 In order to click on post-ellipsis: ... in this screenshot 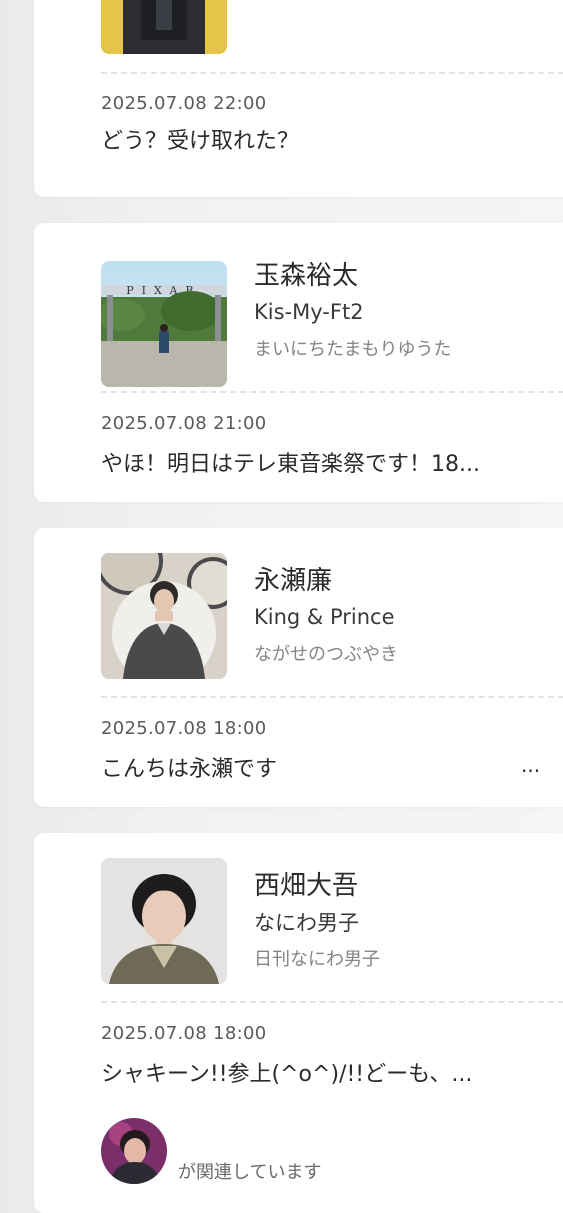, I will do `click(531, 765)`.